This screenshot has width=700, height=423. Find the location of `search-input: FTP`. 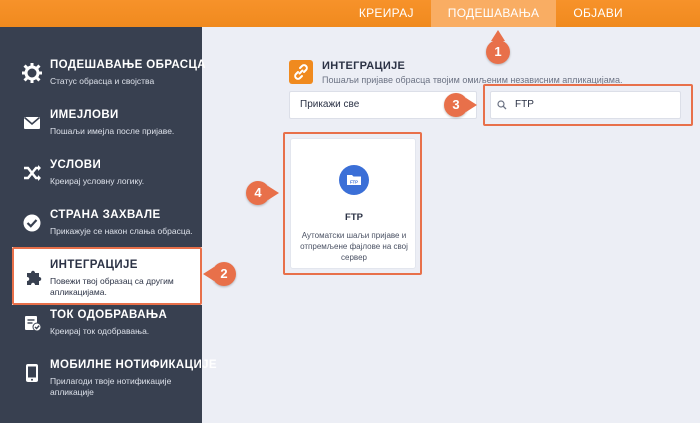

search-input: FTP is located at coordinates (585, 105).